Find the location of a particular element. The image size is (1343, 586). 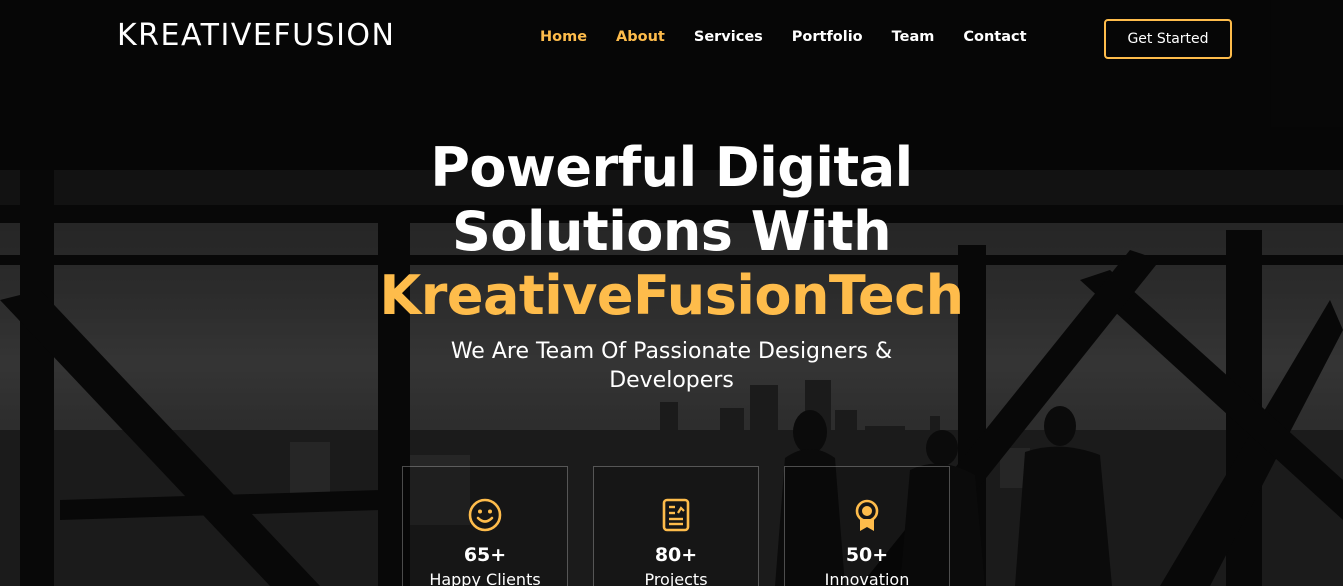

stat-box-clients: 65+ Happy Clients is located at coordinates (485, 526).